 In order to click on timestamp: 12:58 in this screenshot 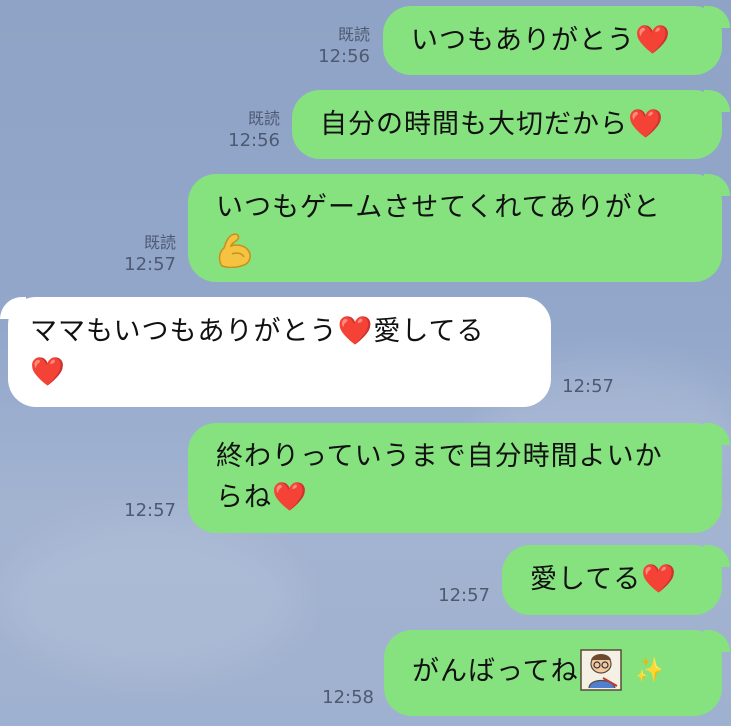, I will do `click(348, 697)`.